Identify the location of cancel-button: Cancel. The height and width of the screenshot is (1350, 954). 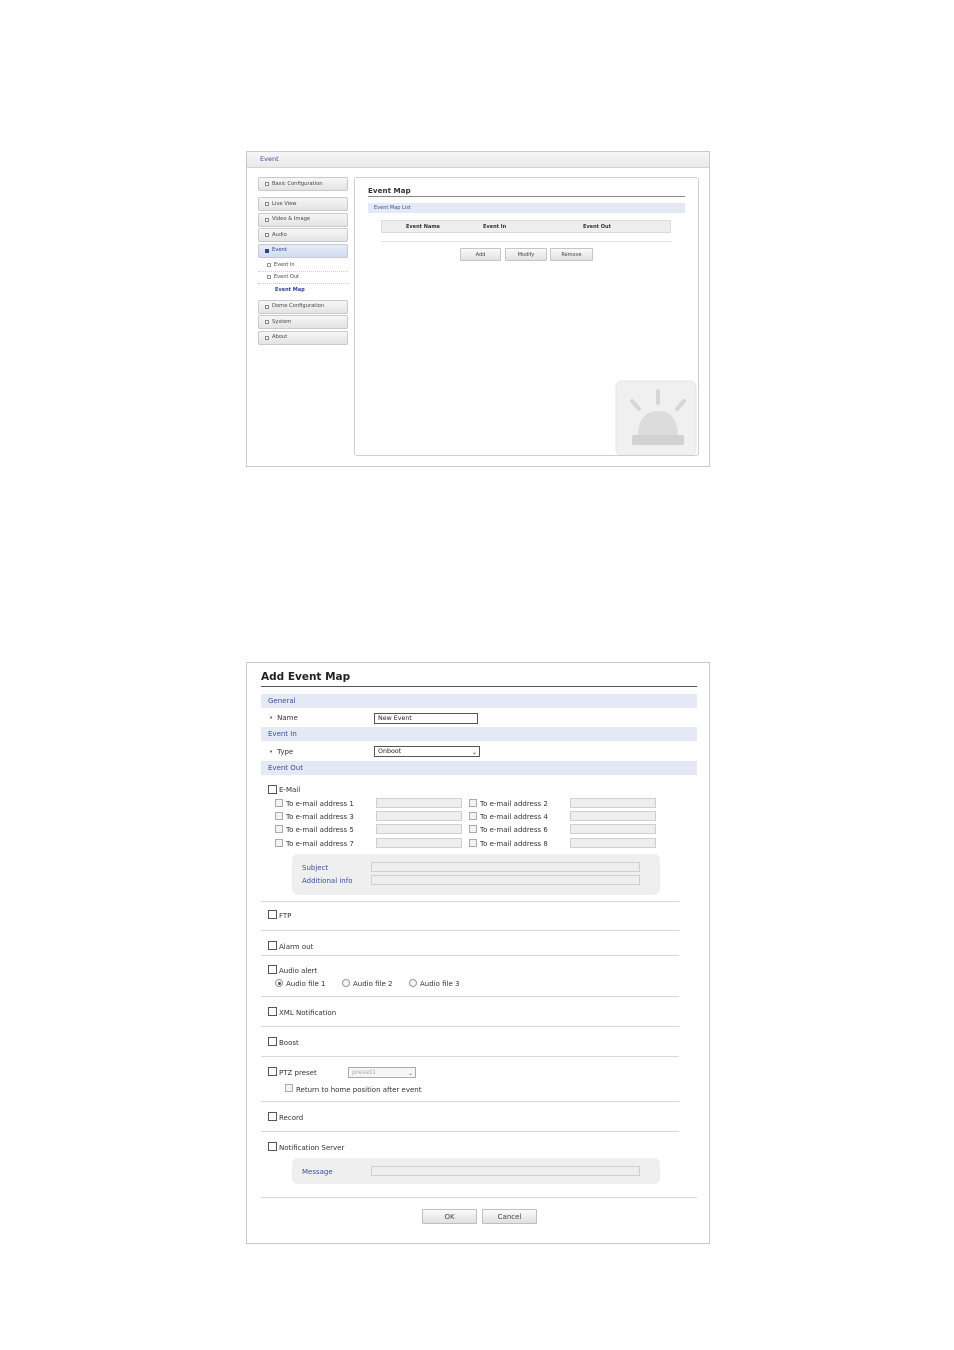
(509, 1216).